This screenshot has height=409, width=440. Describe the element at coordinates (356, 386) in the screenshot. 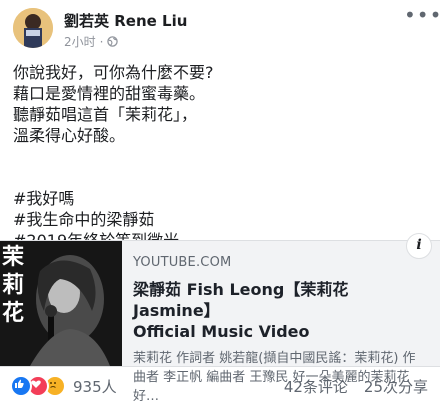

I see `engagement-stats: 42条评论 25次分享` at that location.